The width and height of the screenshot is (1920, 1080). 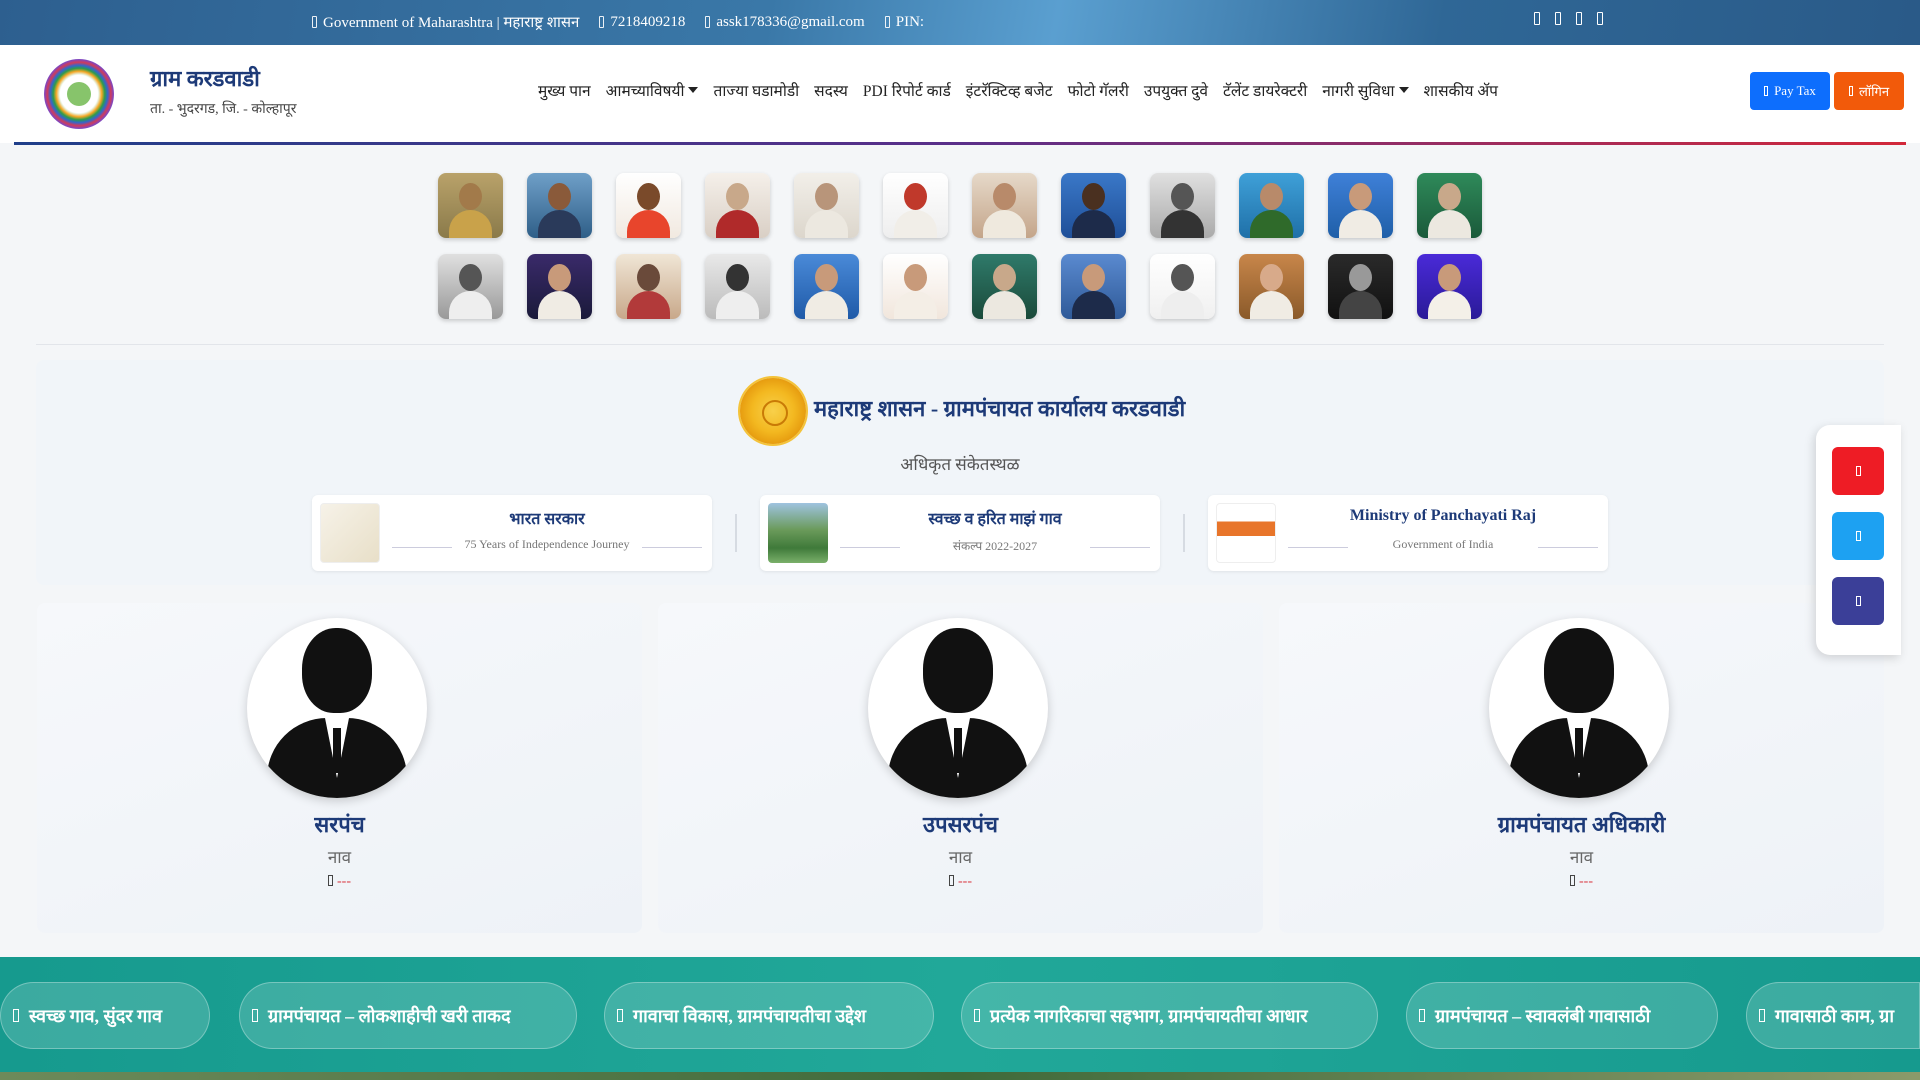 I want to click on facebook-button, so click(x=1858, y=601).